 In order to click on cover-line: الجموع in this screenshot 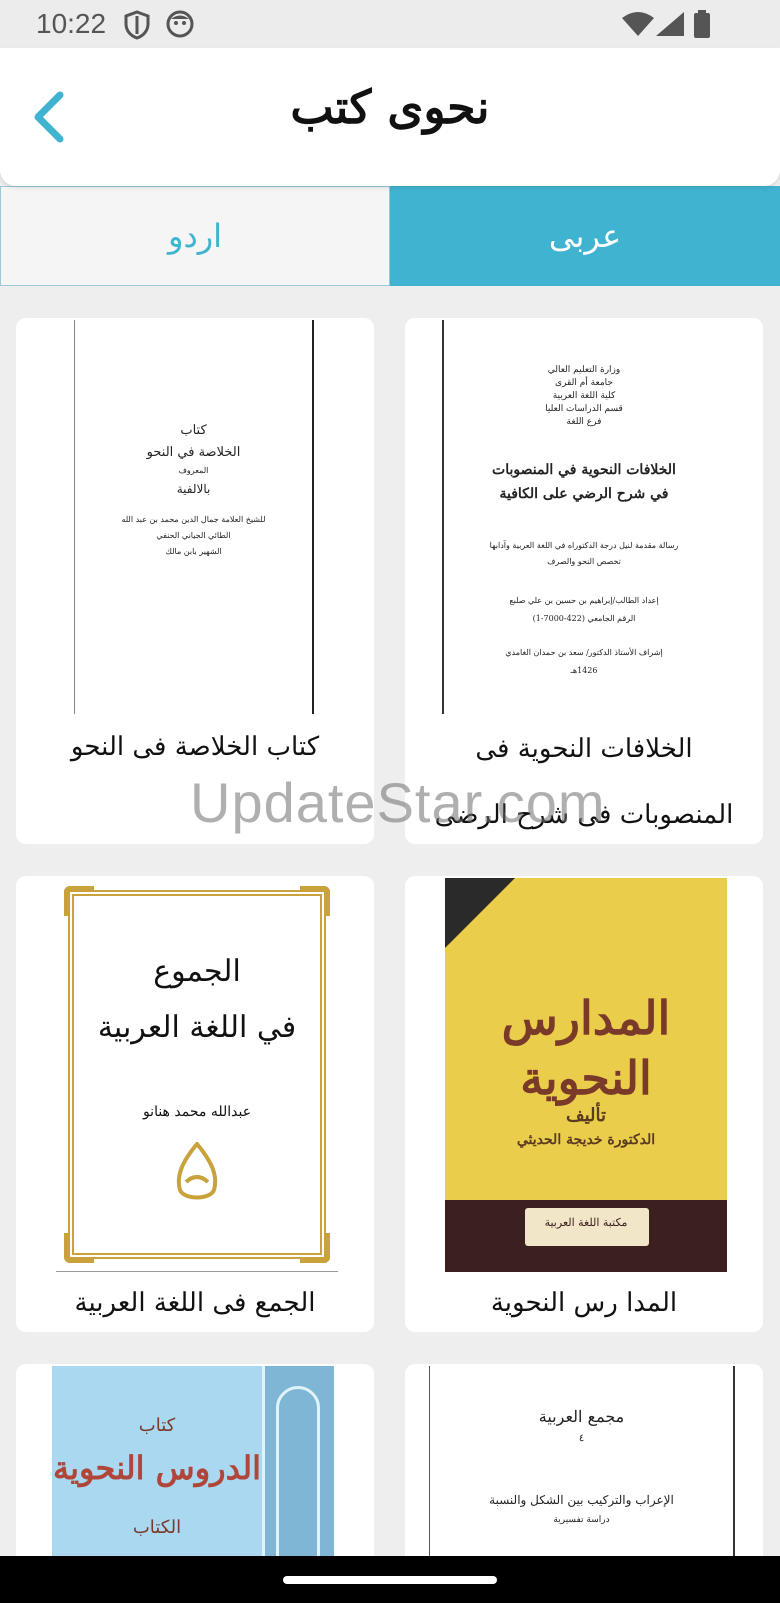, I will do `click(197, 971)`.